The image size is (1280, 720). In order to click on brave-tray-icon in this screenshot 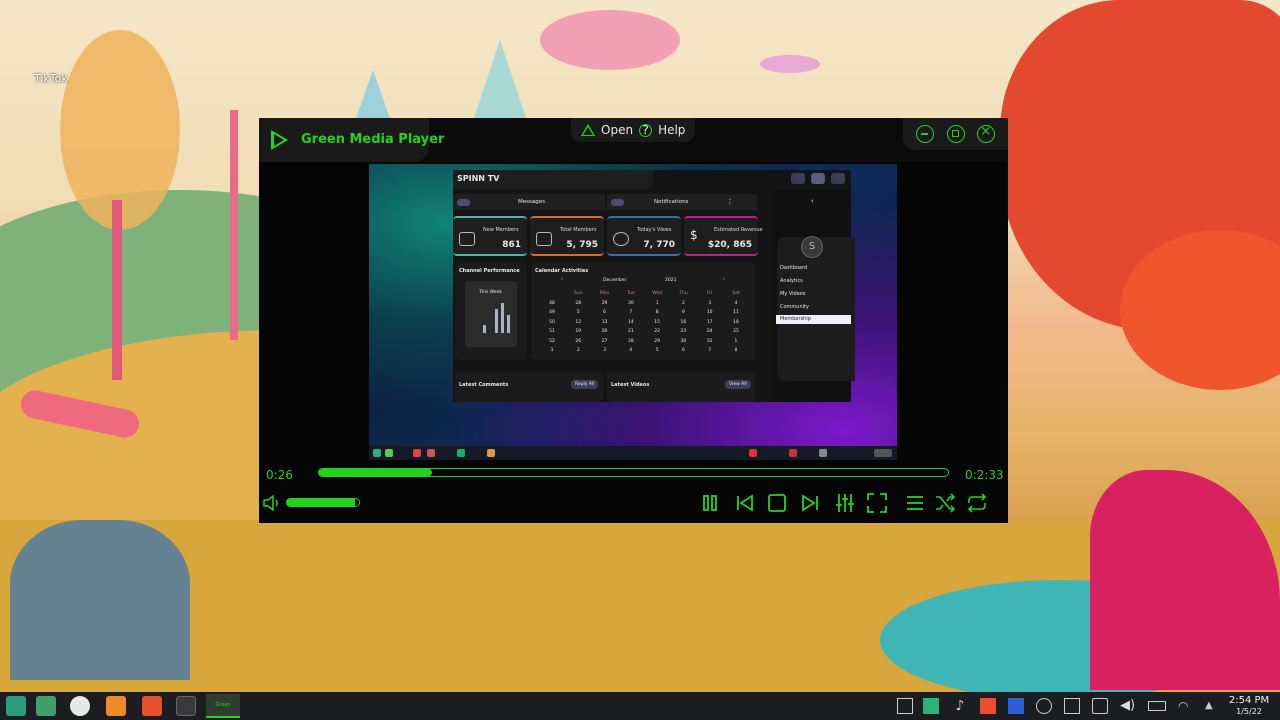, I will do `click(988, 706)`.